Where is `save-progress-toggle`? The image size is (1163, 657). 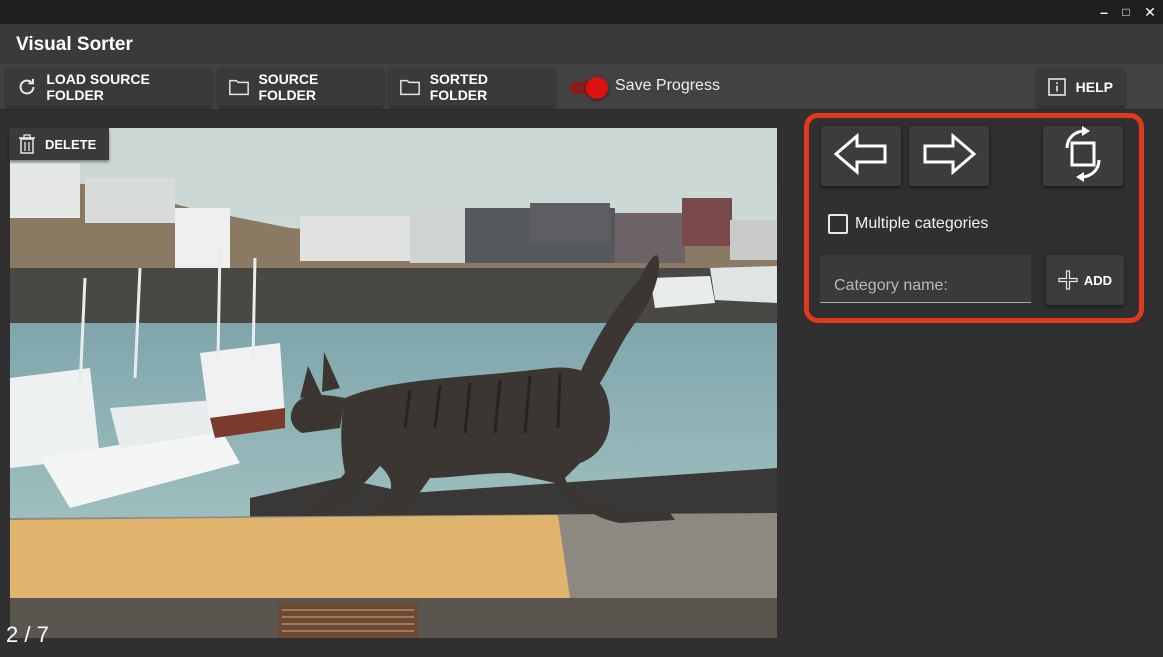 save-progress-toggle is located at coordinates (588, 87).